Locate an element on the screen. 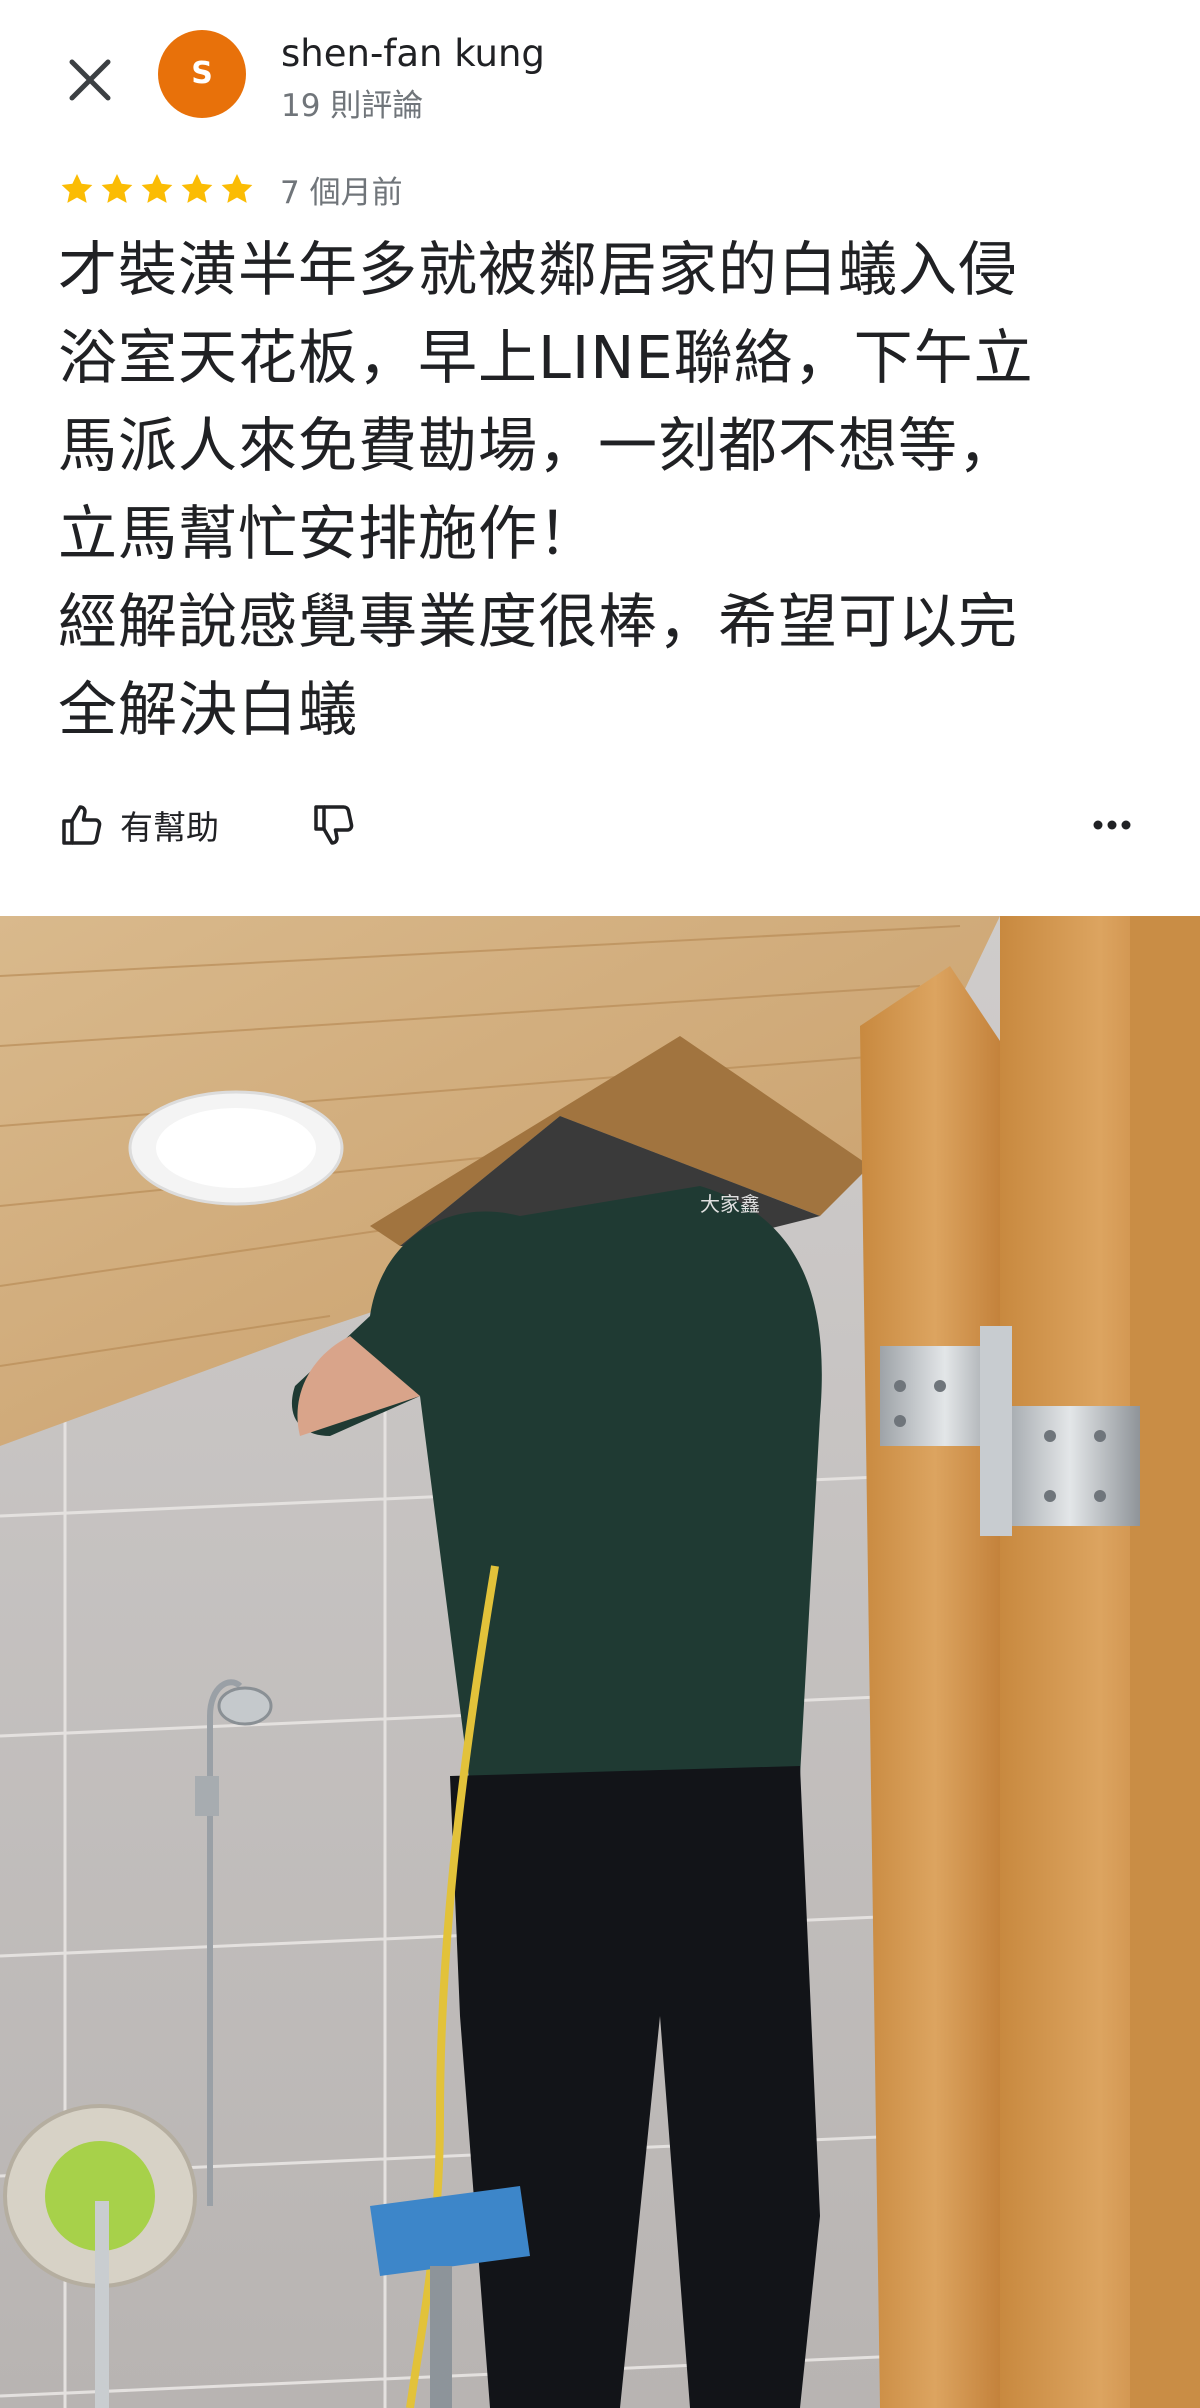  not-helpful-button is located at coordinates (340, 825).